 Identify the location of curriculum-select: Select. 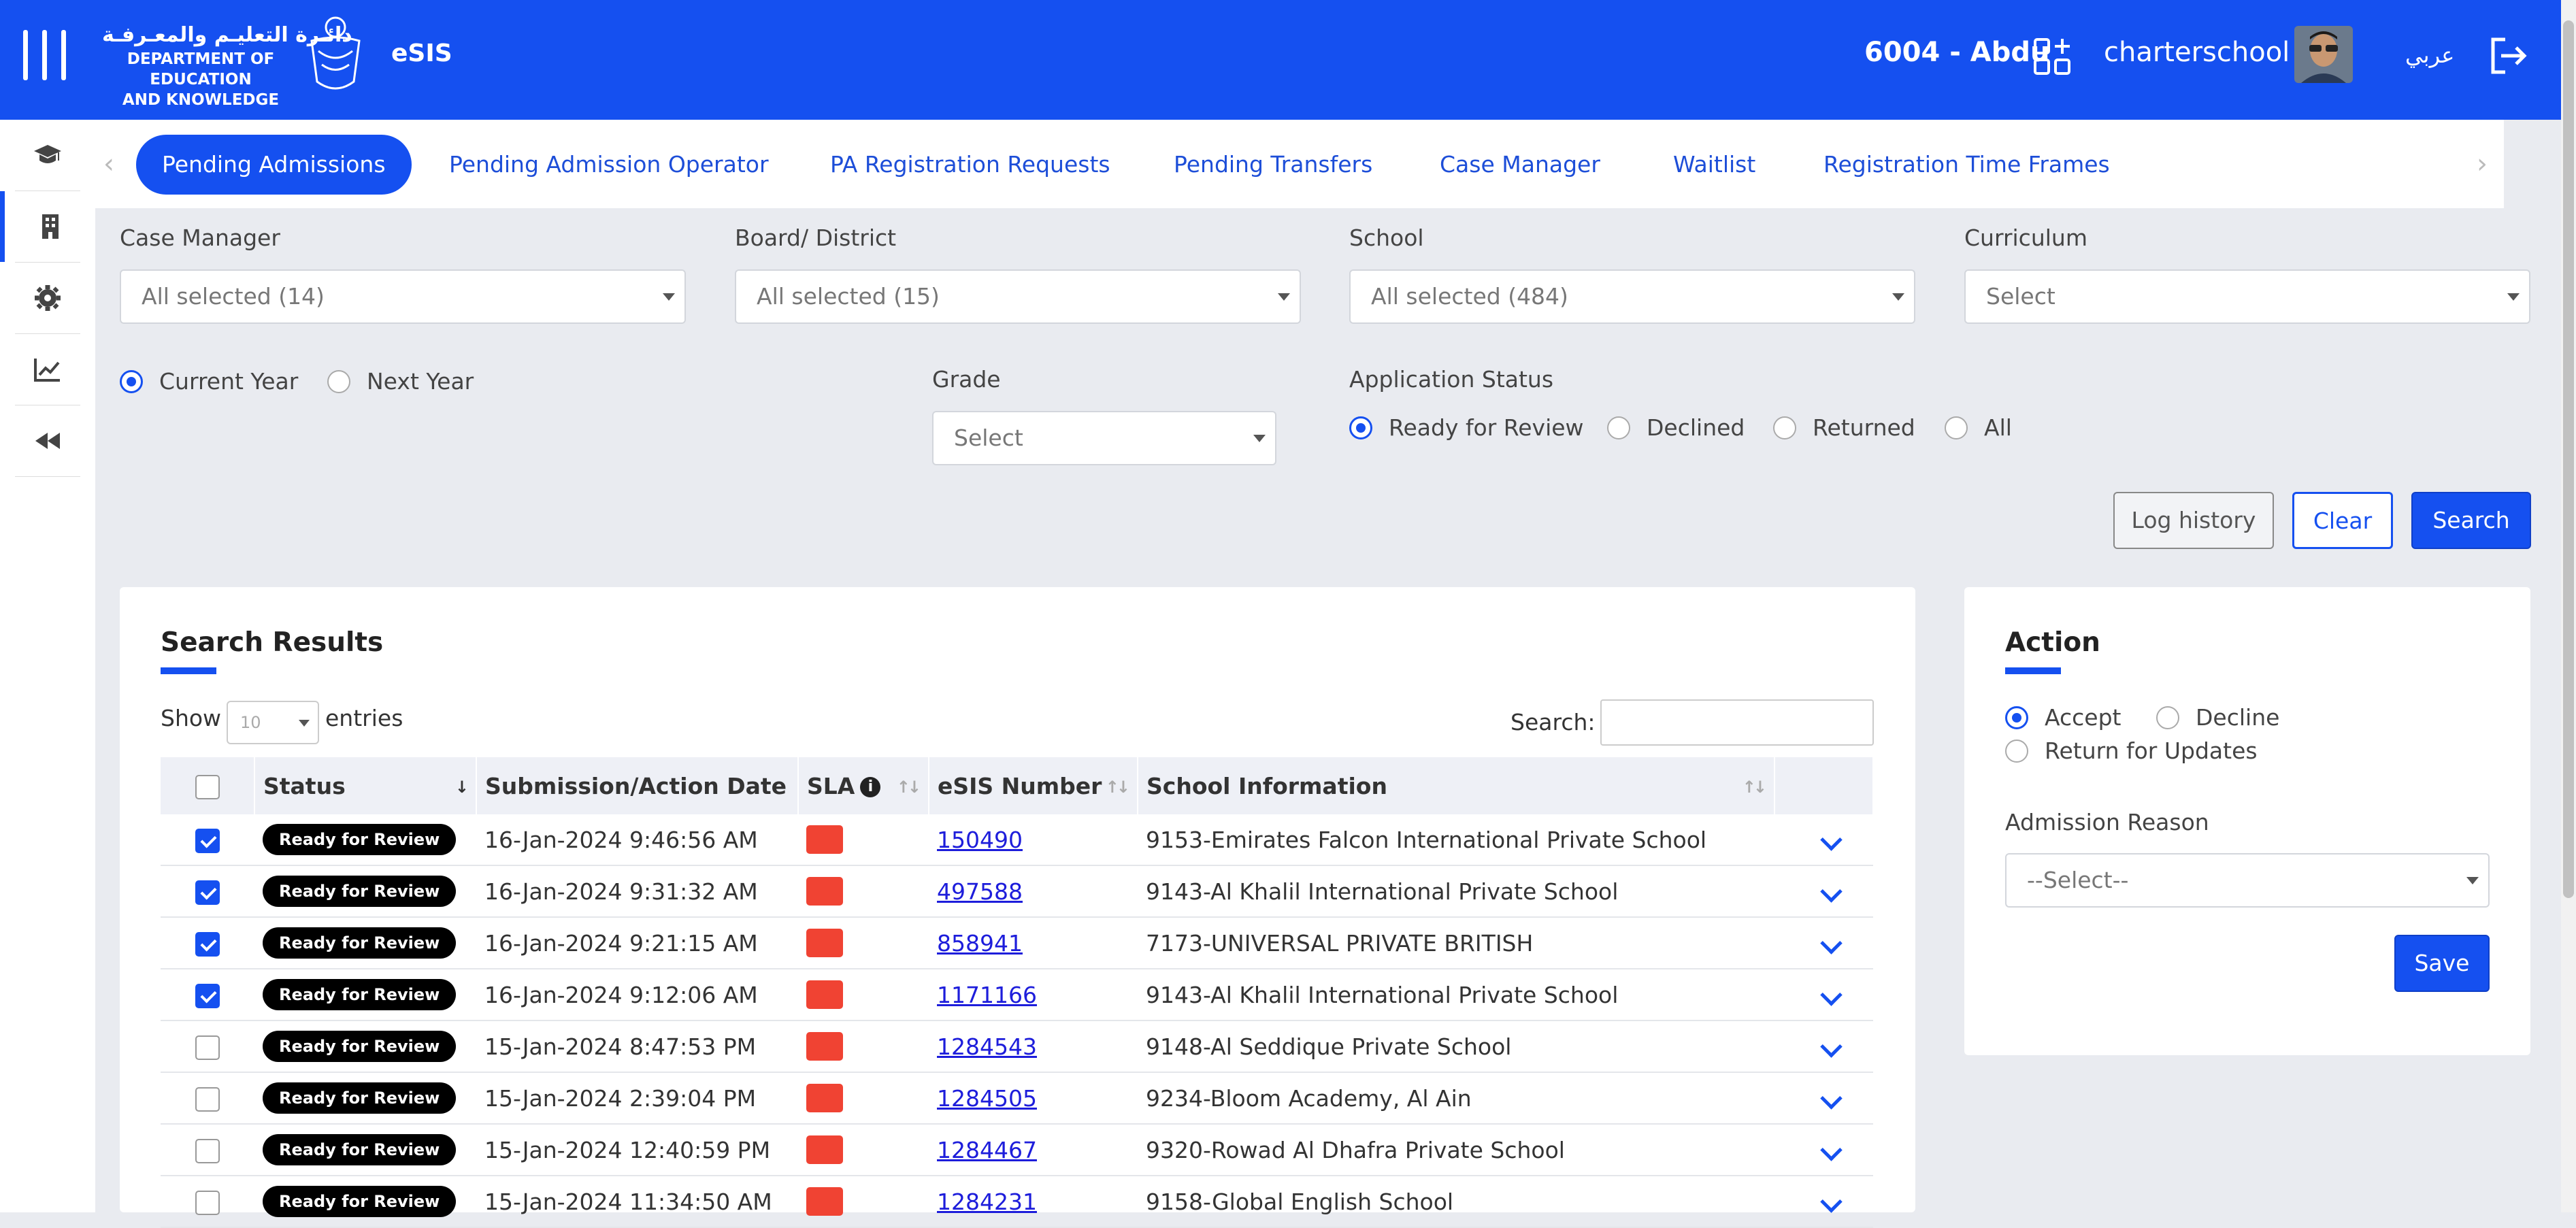
(2247, 296).